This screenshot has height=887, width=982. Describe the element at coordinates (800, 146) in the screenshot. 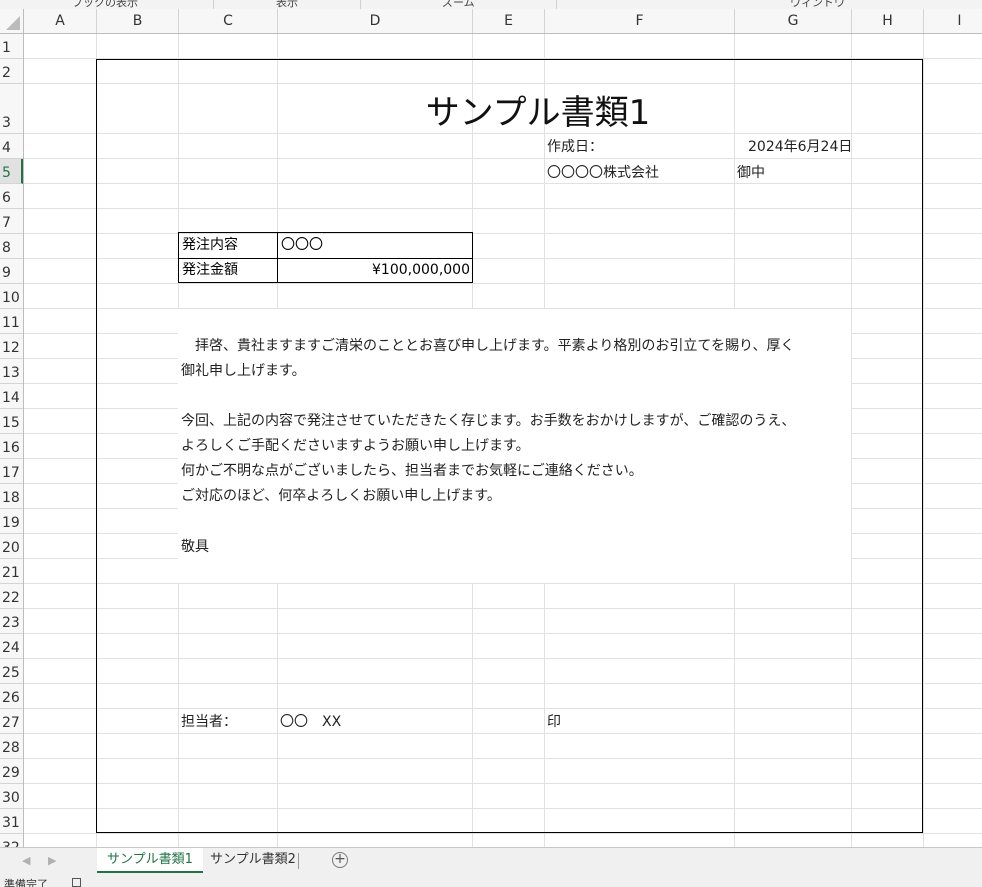

I see `date-value: 2024年6月24日` at that location.